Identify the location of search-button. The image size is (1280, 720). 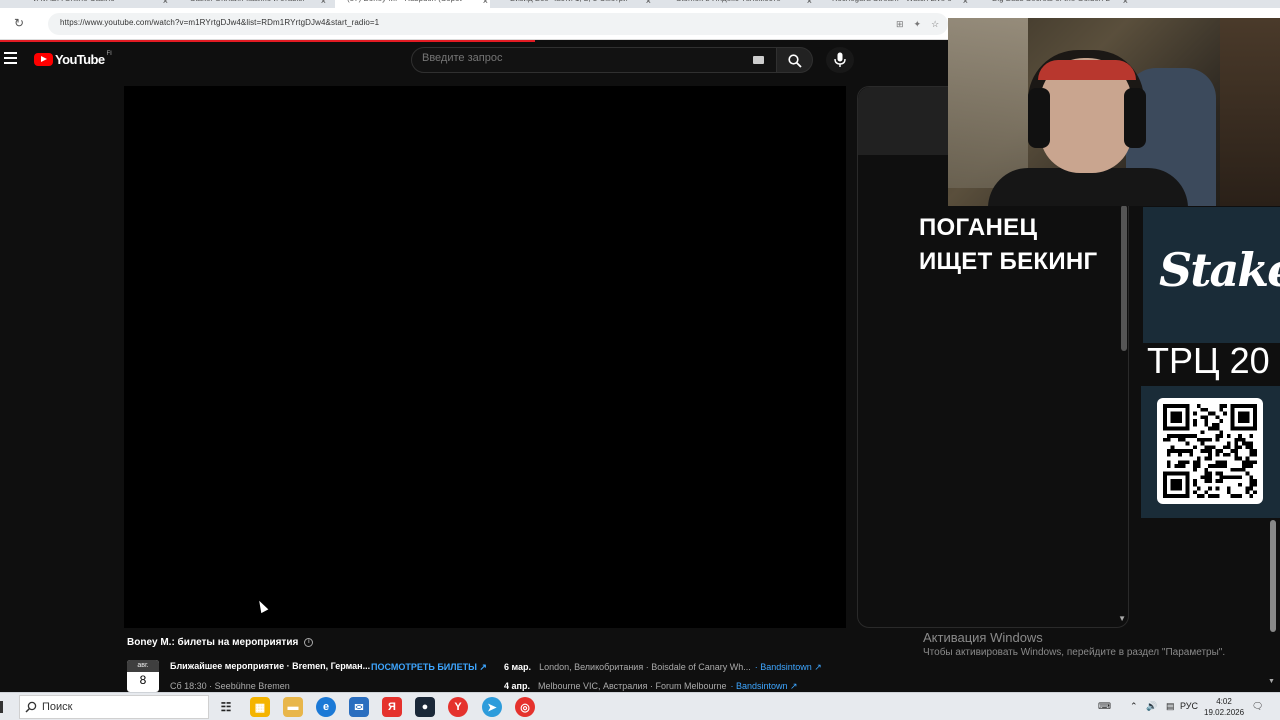
(795, 60).